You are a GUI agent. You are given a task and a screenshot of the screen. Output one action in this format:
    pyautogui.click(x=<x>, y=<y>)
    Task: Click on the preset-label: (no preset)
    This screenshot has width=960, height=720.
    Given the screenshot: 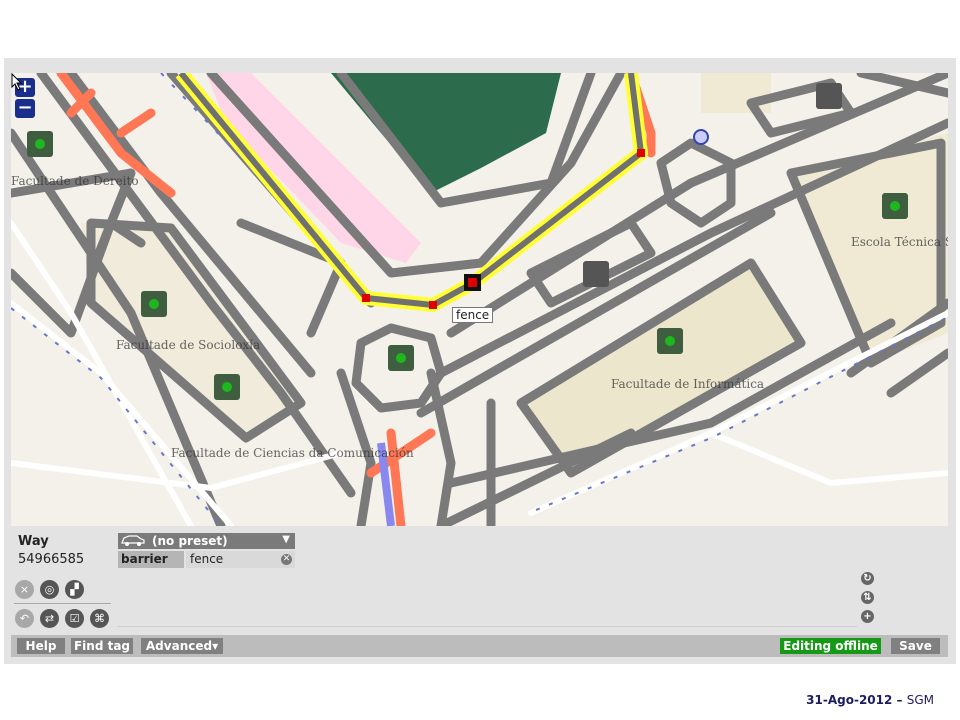 What is the action you would take?
    pyautogui.click(x=190, y=541)
    